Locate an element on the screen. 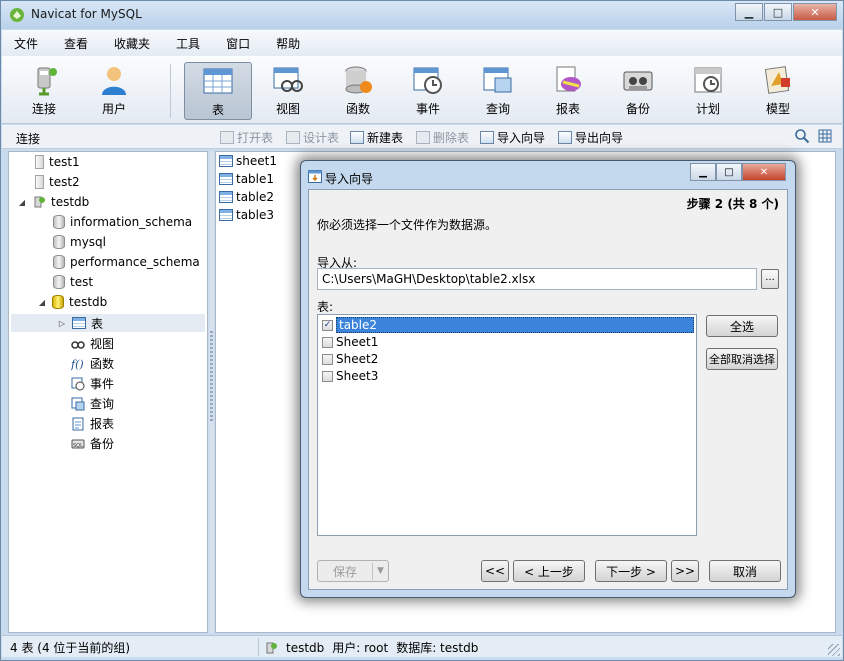 The image size is (844, 661). deselect-all-button: 全部取消选择 is located at coordinates (742, 359).